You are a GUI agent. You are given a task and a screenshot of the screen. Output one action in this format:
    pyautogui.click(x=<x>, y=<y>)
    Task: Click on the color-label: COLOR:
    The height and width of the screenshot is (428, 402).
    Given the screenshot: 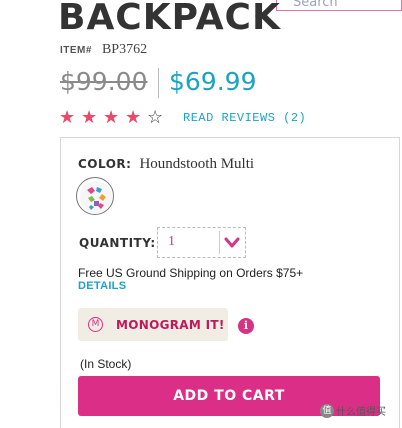 What is the action you would take?
    pyautogui.click(x=105, y=164)
    